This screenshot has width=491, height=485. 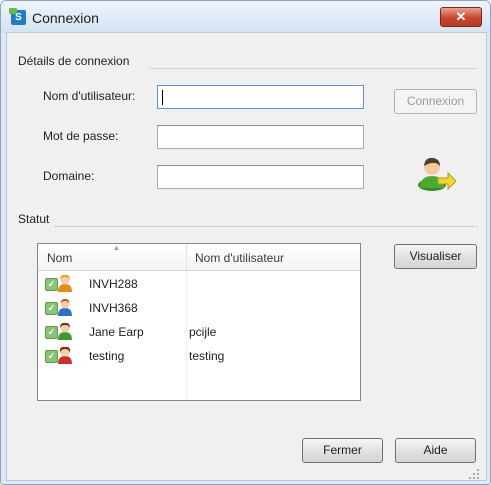 I want to click on user-name: testing, so click(x=107, y=356).